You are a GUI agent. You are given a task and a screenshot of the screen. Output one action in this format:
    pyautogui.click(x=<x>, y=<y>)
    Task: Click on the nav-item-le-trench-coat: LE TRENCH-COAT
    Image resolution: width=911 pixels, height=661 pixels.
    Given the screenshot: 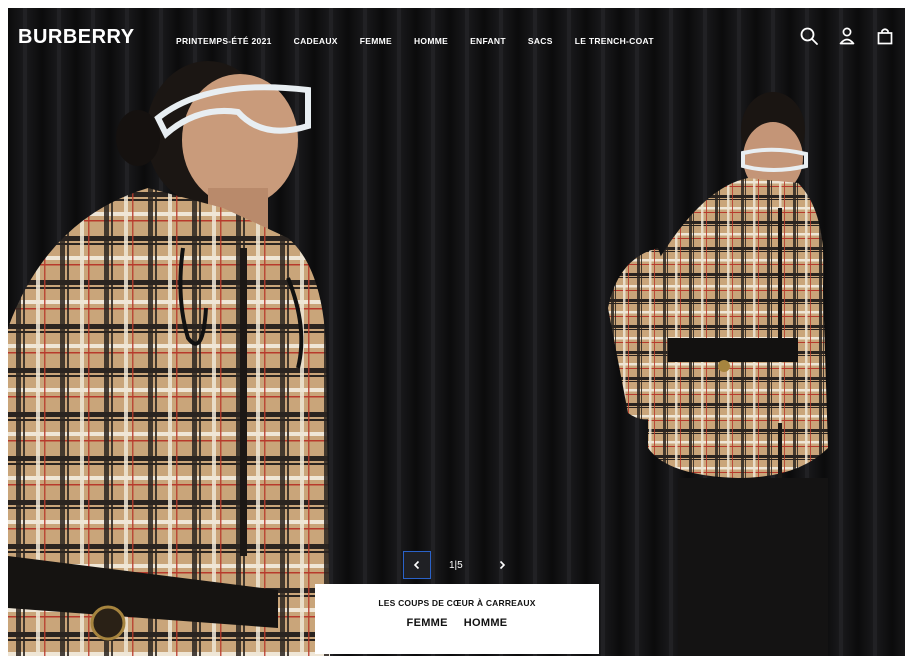 What is the action you would take?
    pyautogui.click(x=614, y=41)
    